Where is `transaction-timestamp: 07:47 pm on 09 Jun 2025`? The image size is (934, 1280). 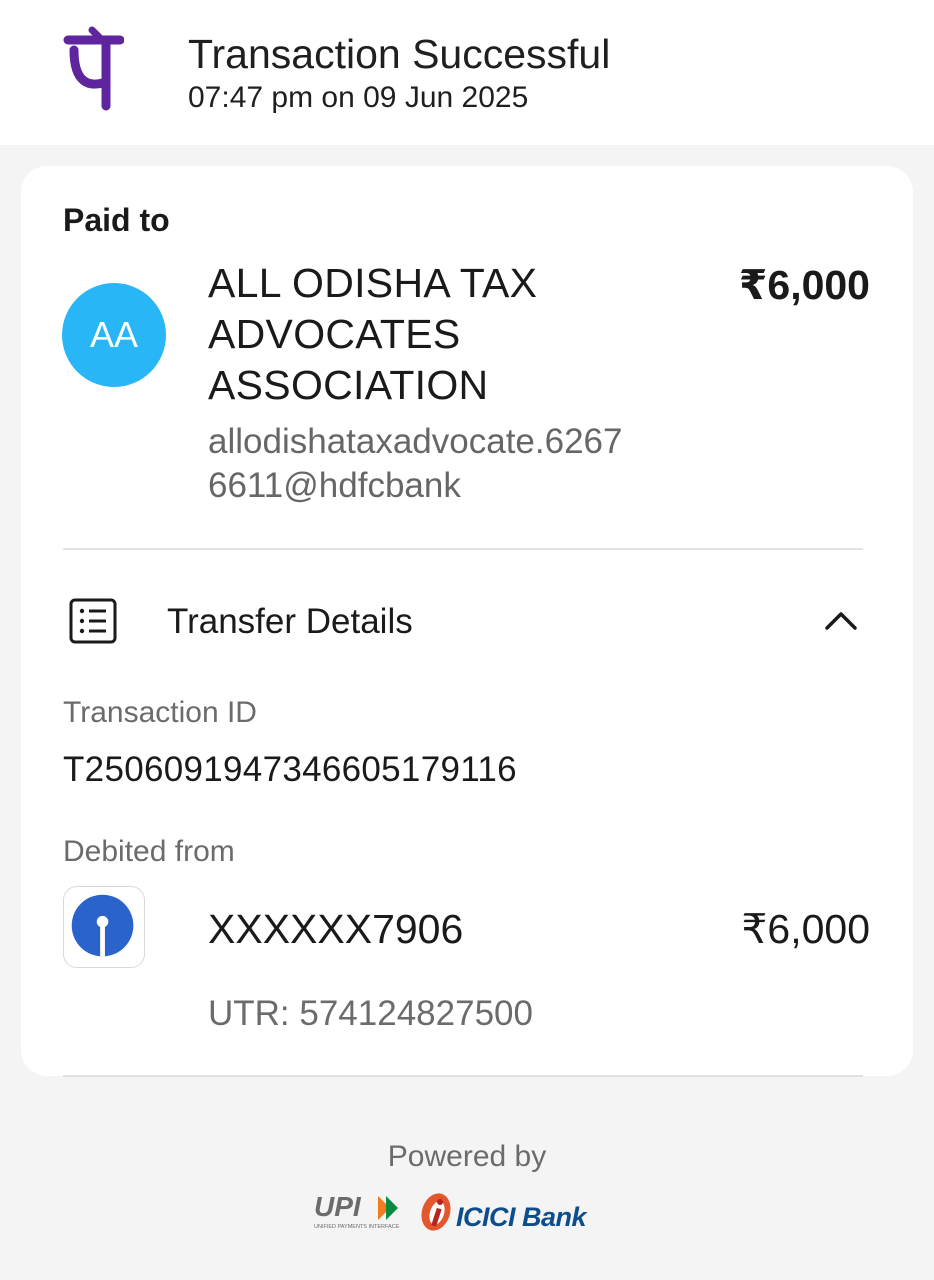
transaction-timestamp: 07:47 pm on 09 Jun 2025 is located at coordinates (358, 97).